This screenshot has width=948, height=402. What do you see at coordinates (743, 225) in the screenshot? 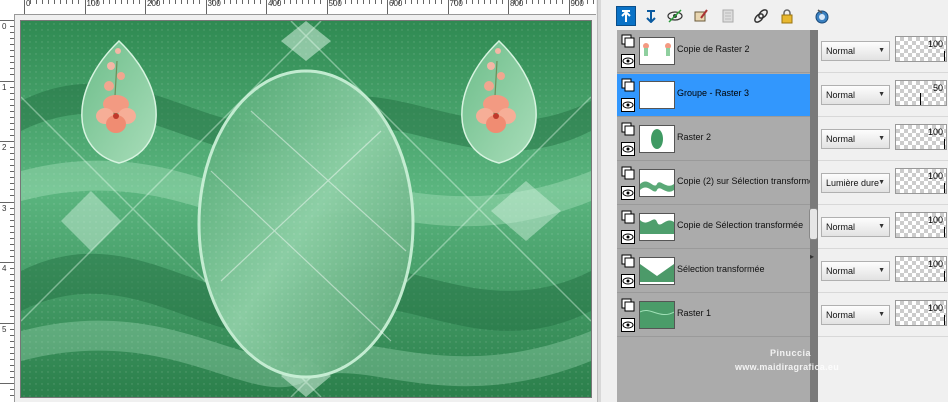
I see `layer-name: Copie de Sélection transformée` at bounding box center [743, 225].